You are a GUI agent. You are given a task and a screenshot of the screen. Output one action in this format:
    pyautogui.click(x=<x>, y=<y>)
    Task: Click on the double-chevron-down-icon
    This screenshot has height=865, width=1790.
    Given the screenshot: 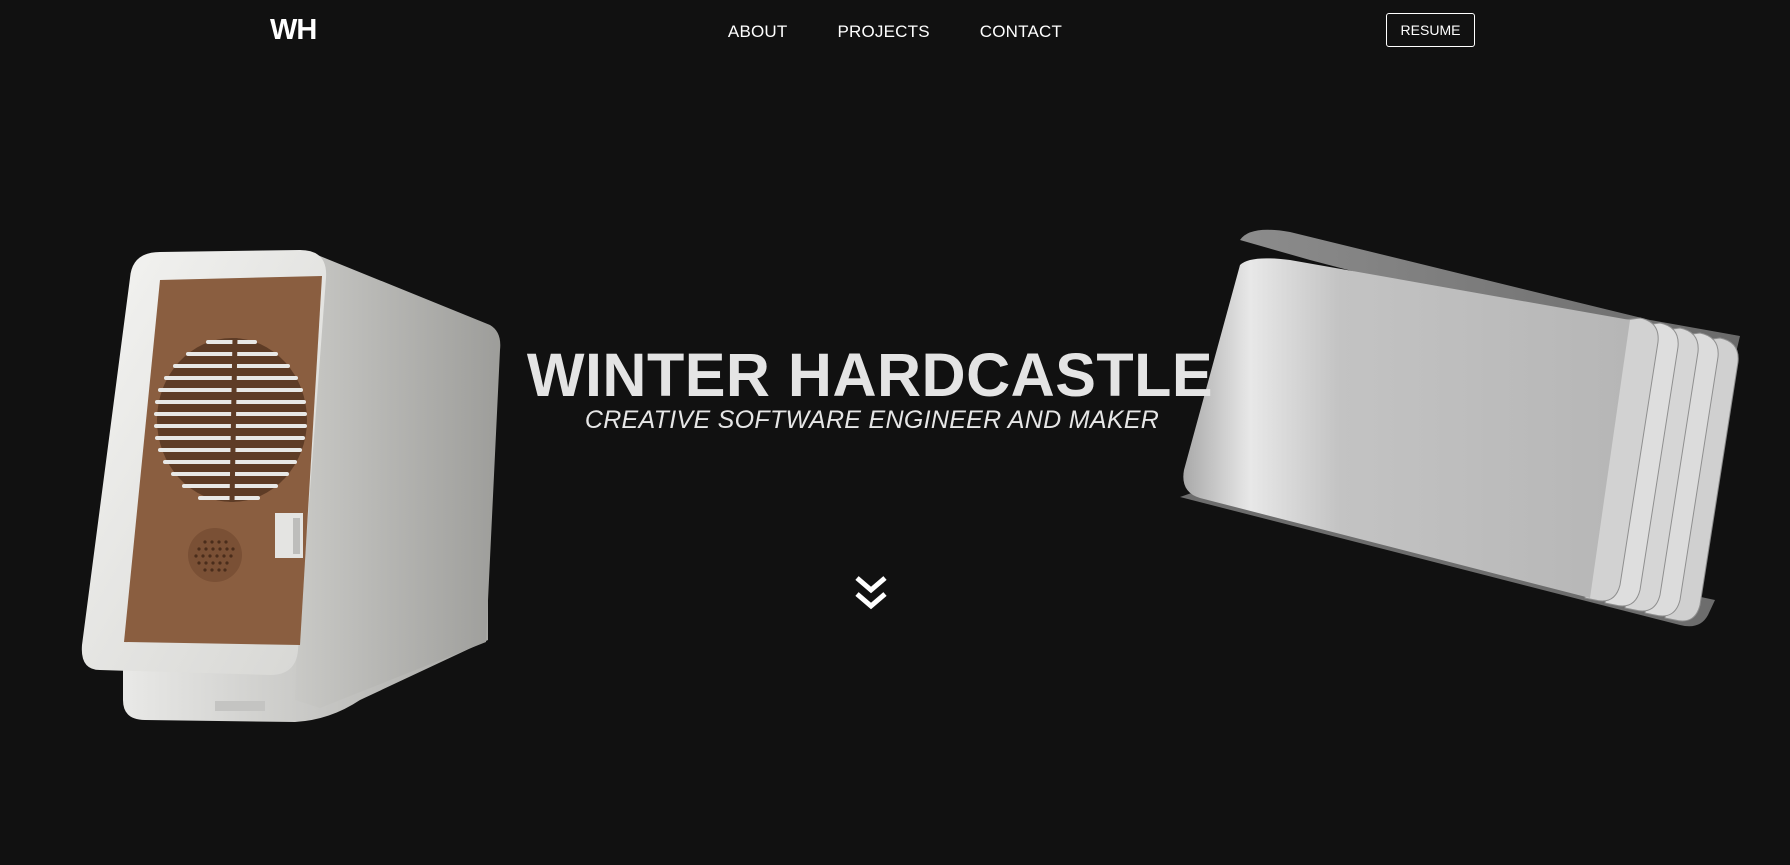 What is the action you would take?
    pyautogui.click(x=871, y=595)
    